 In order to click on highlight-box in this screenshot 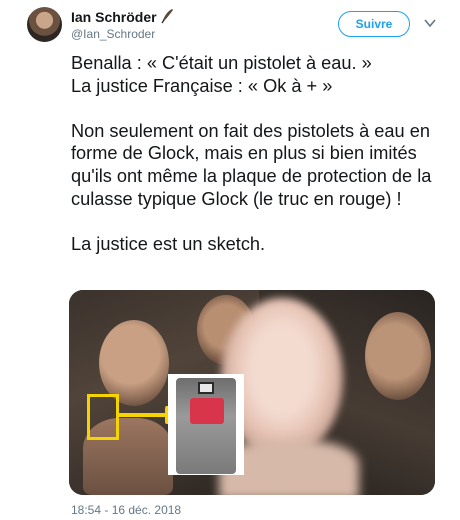, I will do `click(103, 417)`.